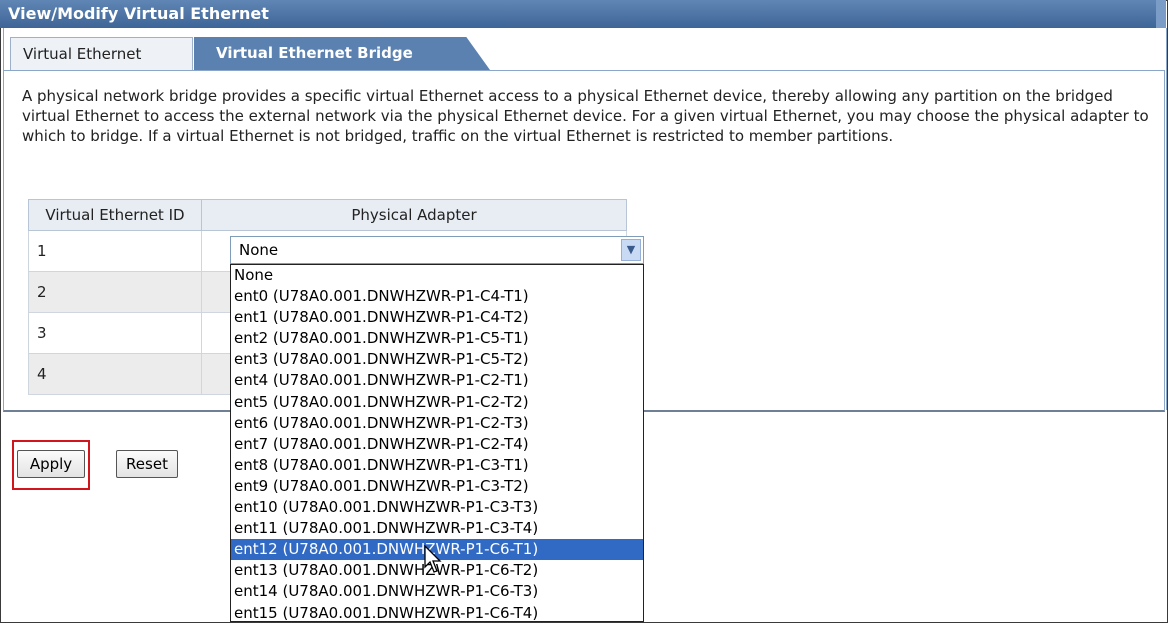 Image resolution: width=1168 pixels, height=623 pixels. I want to click on row-id-cell: 4, so click(115, 374).